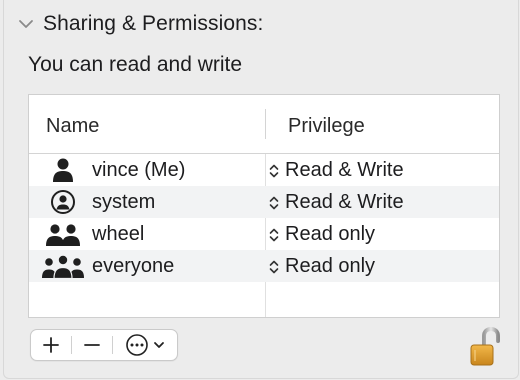 The width and height of the screenshot is (520, 380). I want to click on user-name: wheel, so click(118, 234).